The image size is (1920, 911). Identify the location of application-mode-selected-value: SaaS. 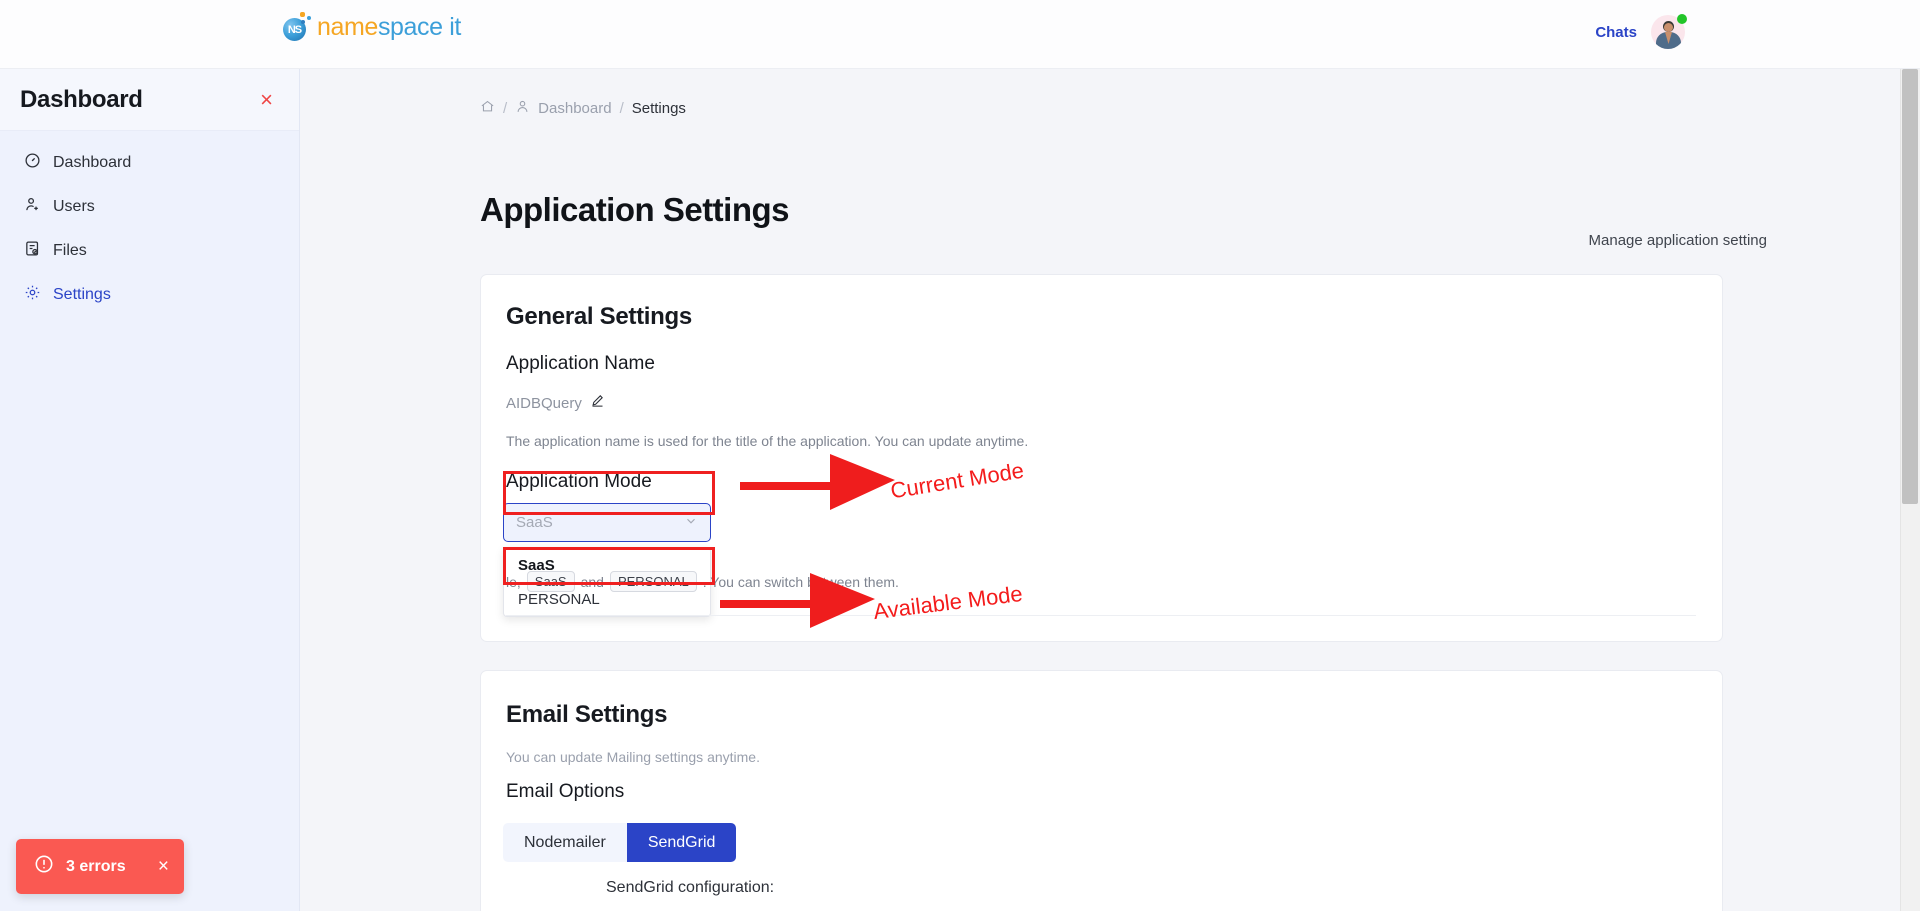
(534, 522).